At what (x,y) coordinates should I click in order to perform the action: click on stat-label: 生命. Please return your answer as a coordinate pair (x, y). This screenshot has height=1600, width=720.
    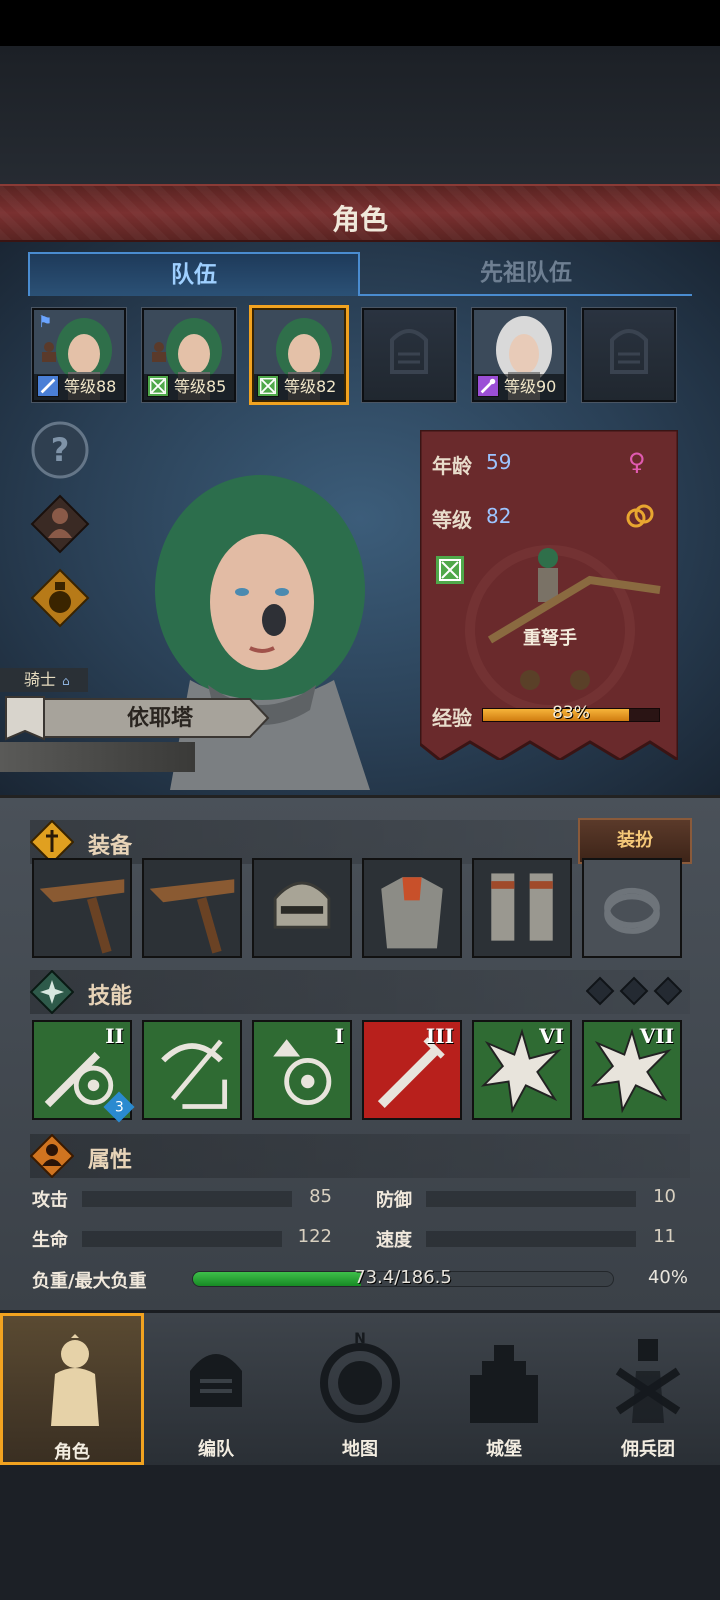
    Looking at the image, I should click on (50, 1240).